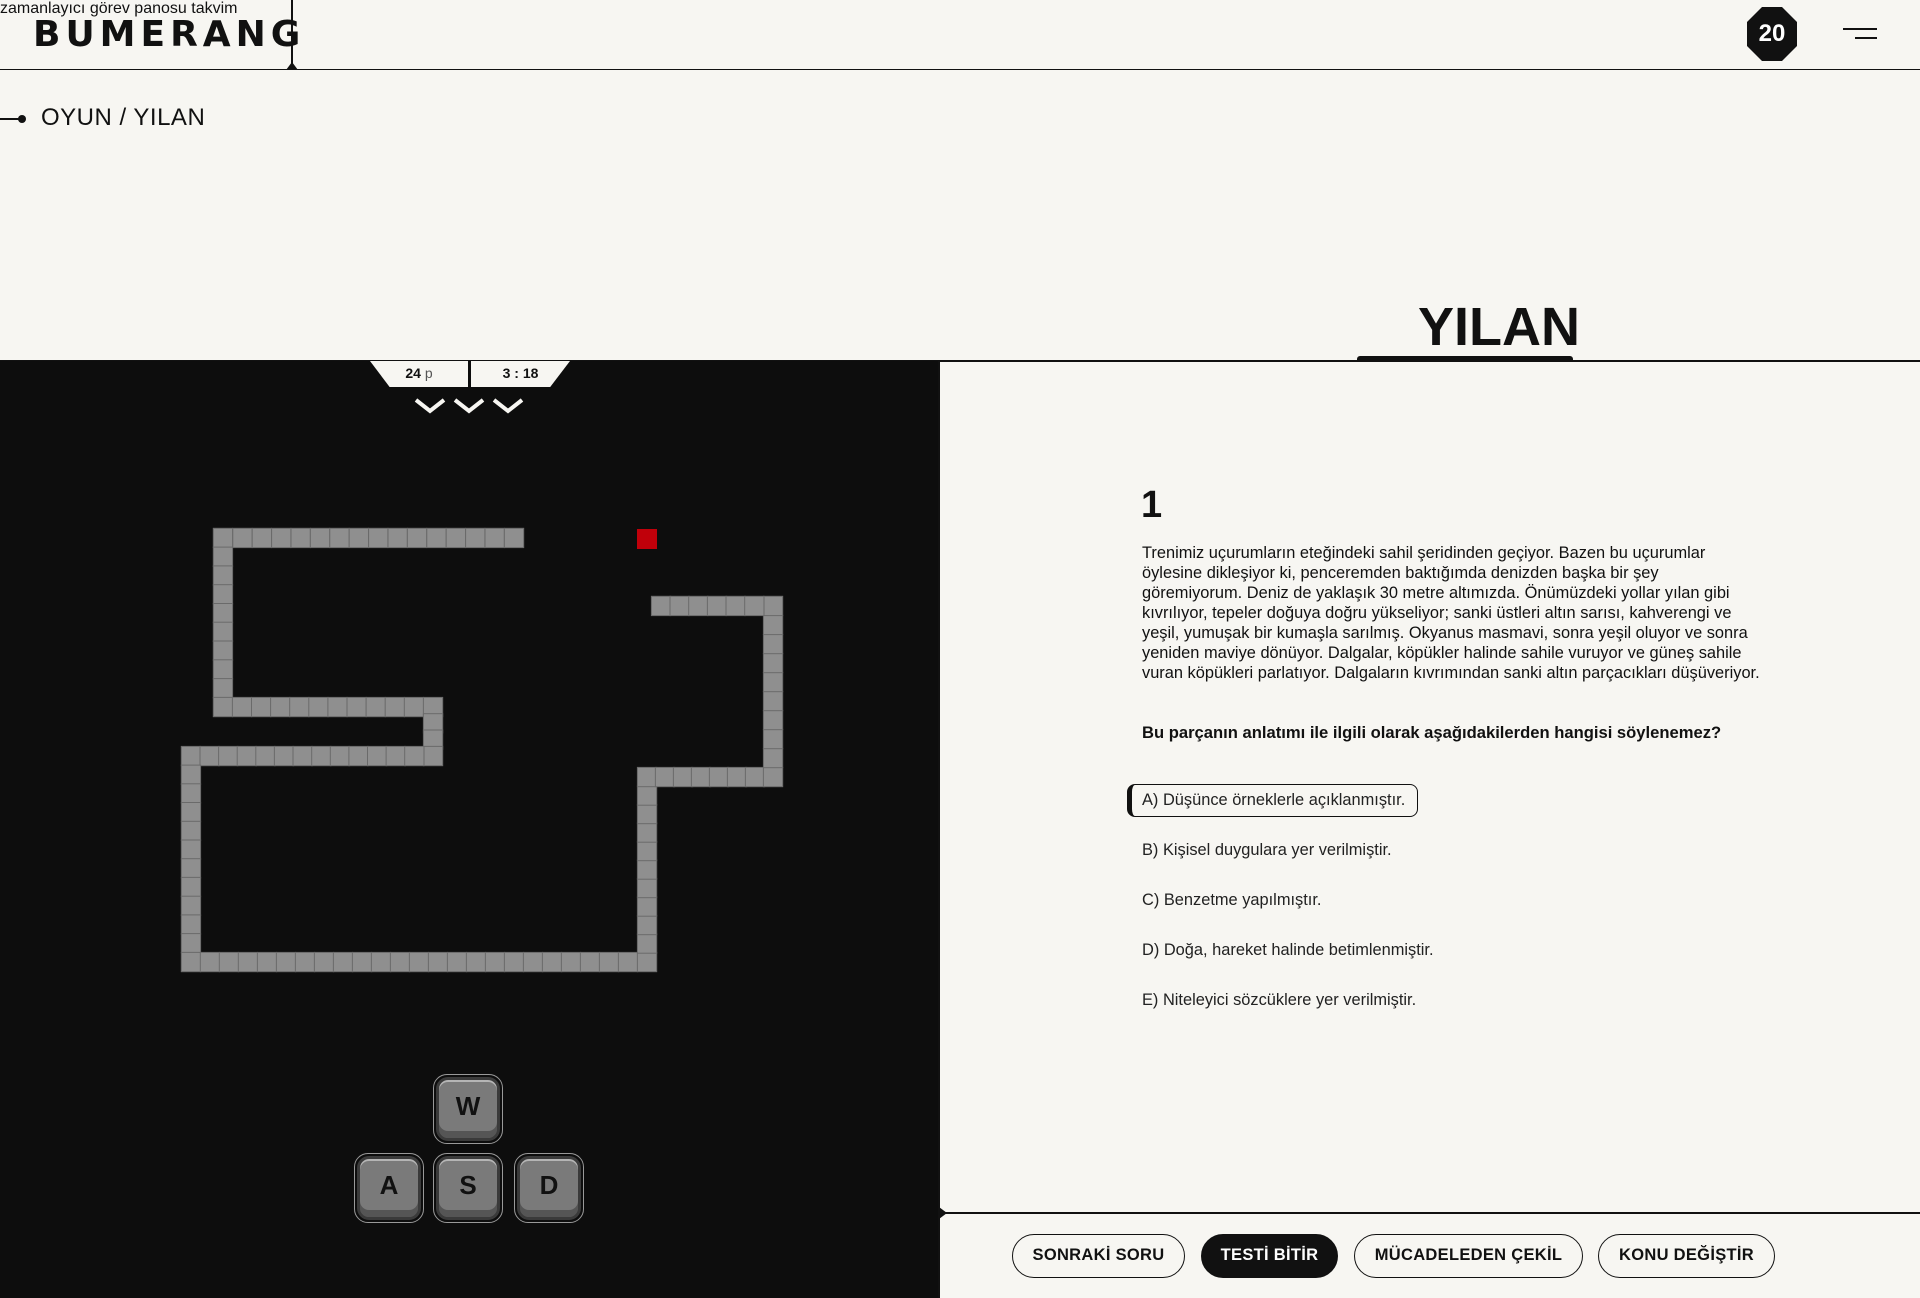  I want to click on hamburger-menu-icon, so click(1860, 35).